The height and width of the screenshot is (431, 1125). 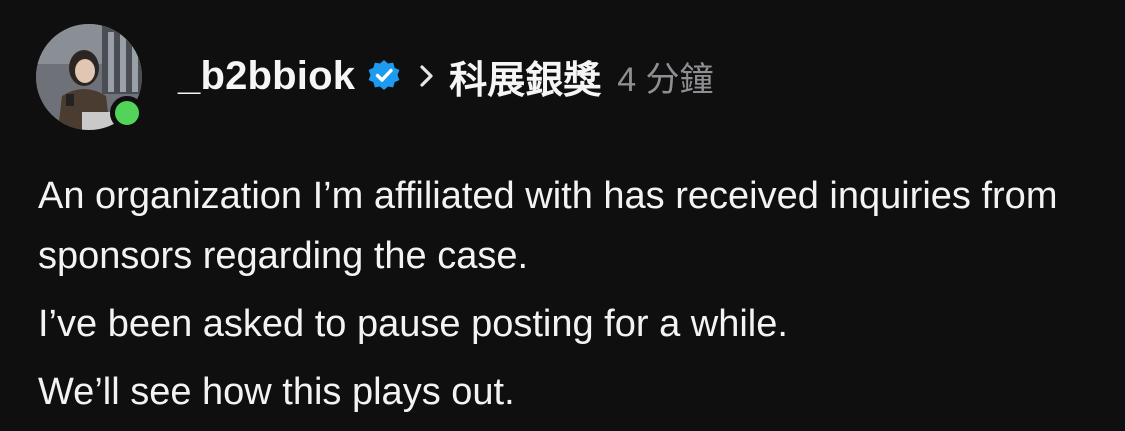 I want to click on community-name: 科展銀獎, so click(x=525, y=76).